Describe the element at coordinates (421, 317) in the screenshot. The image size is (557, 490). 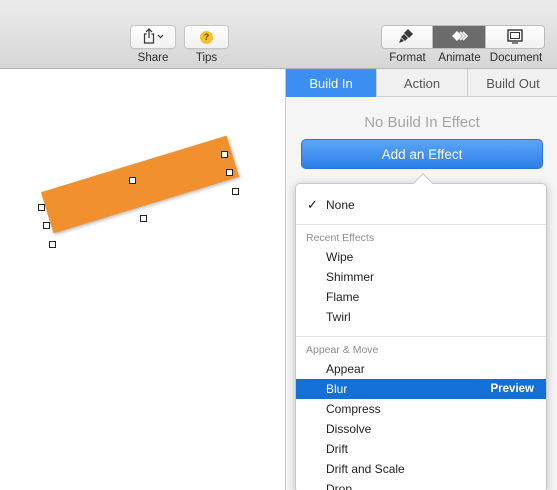
I see `menu-item-twirl: Twirl` at that location.